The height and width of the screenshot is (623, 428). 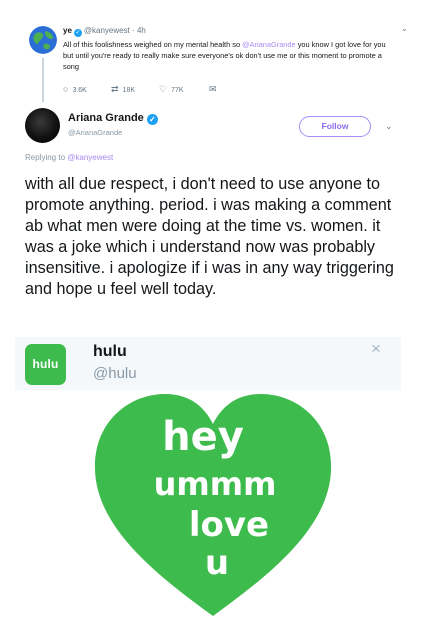 I want to click on replying-to-handle: @kanyewest, so click(x=90, y=157).